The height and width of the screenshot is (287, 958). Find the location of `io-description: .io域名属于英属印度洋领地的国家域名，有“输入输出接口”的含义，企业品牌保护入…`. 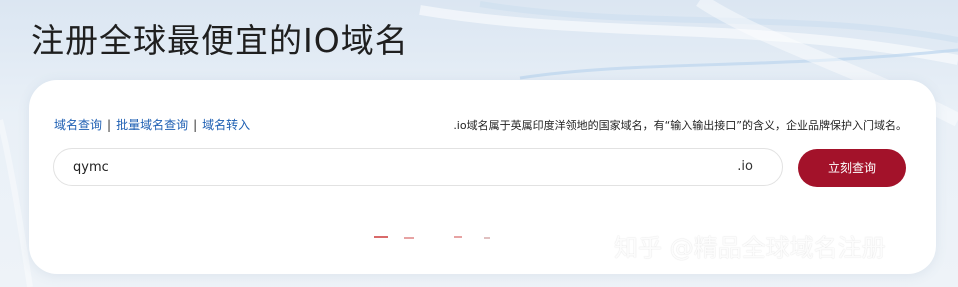

io-description: .io域名属于英属印度洋领地的国家域名，有“输入输出接口”的含义，企业品牌保护入… is located at coordinates (680, 125).